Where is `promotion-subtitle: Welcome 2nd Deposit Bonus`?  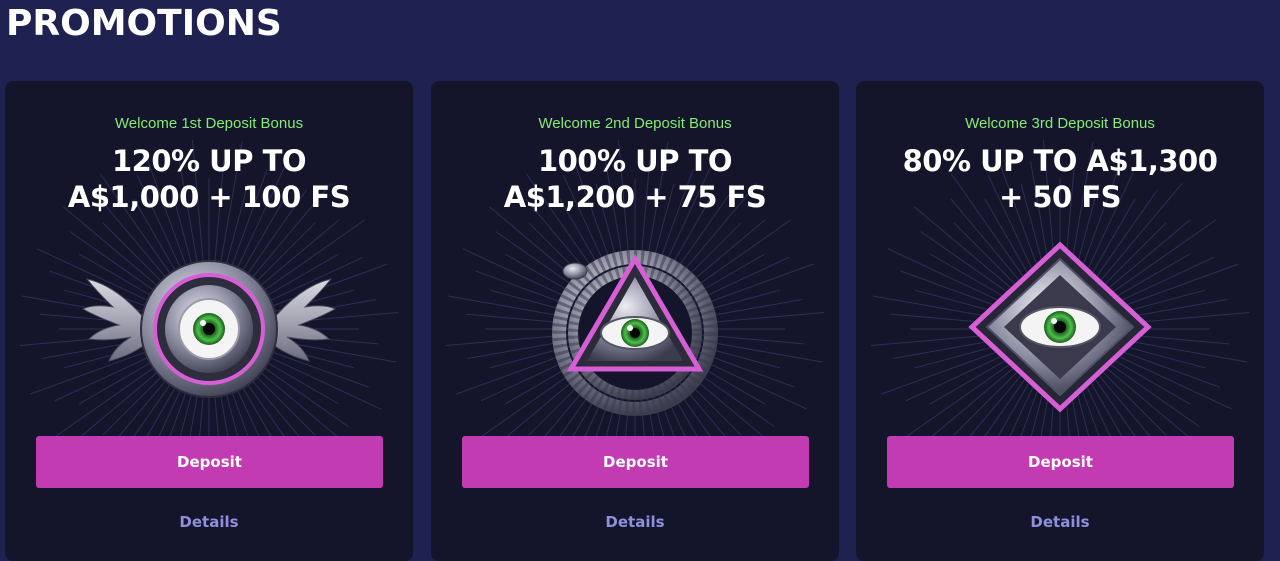 promotion-subtitle: Welcome 2nd Deposit Bonus is located at coordinates (635, 123).